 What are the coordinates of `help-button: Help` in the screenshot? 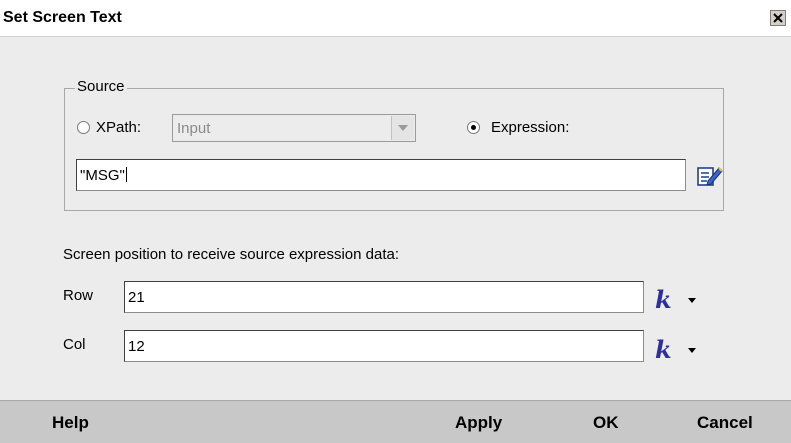 It's located at (70, 423).